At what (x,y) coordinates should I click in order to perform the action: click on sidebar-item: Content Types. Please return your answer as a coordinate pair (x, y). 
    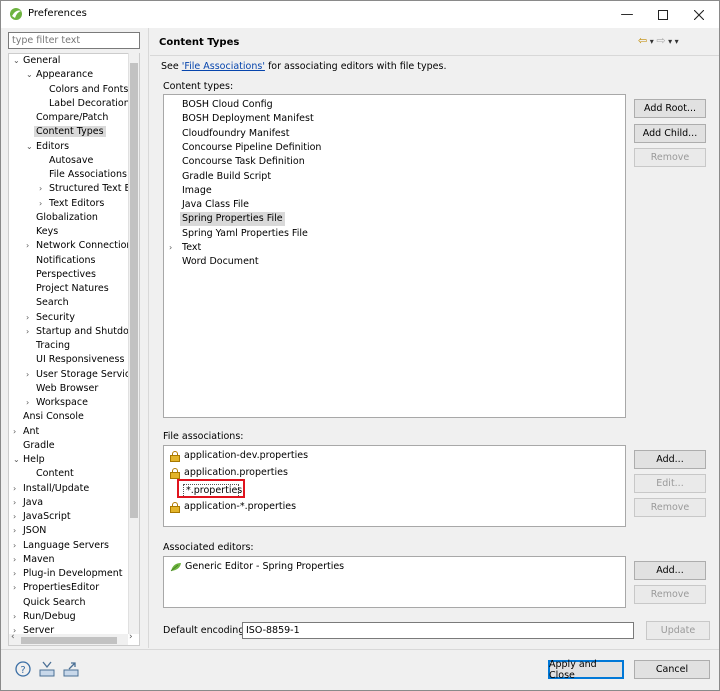
    Looking at the image, I should click on (66, 132).